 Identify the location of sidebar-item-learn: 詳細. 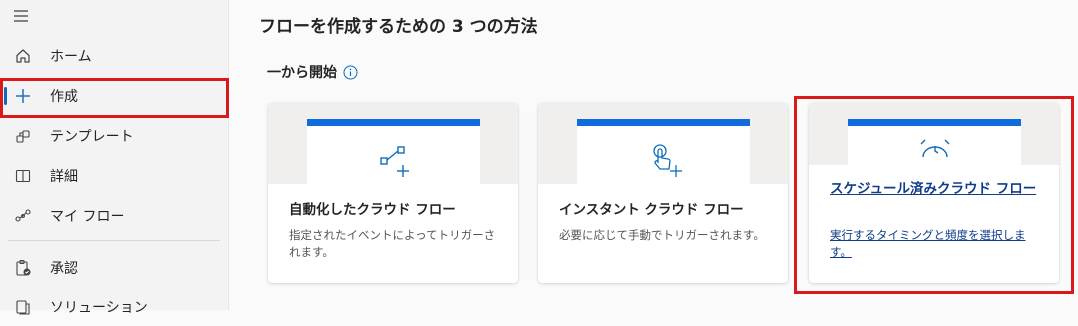
(114, 176).